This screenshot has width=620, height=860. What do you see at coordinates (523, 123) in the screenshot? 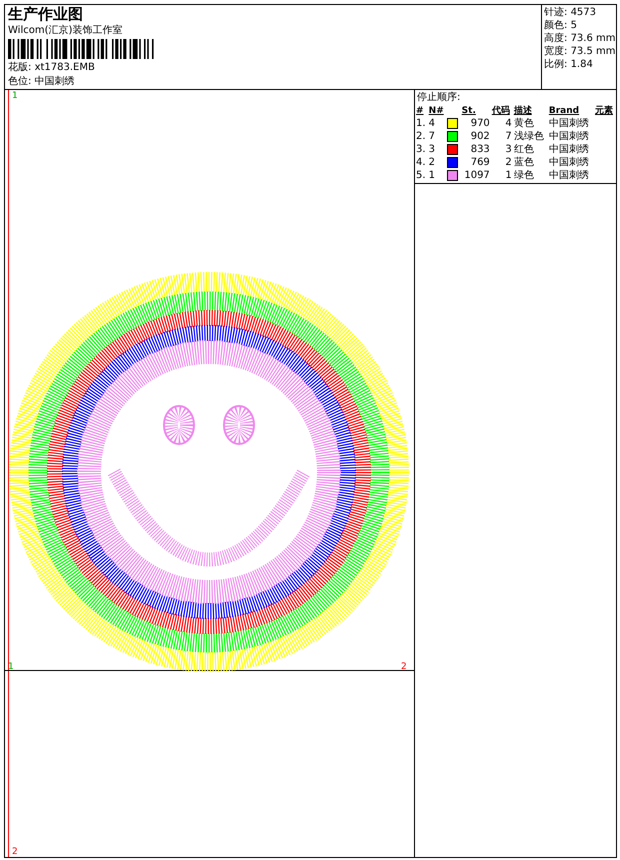
I see `table-cell-text: 黄色` at bounding box center [523, 123].